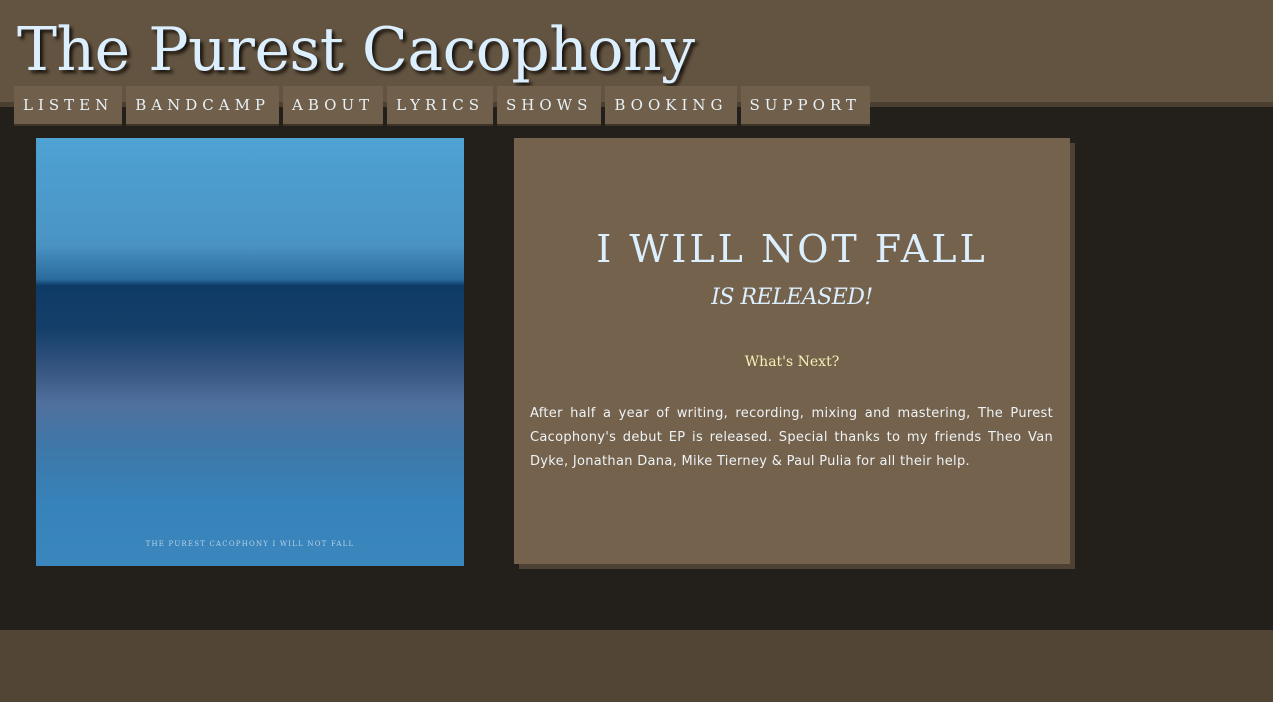  I want to click on nav-item-lyrics: LYRICS, so click(440, 106).